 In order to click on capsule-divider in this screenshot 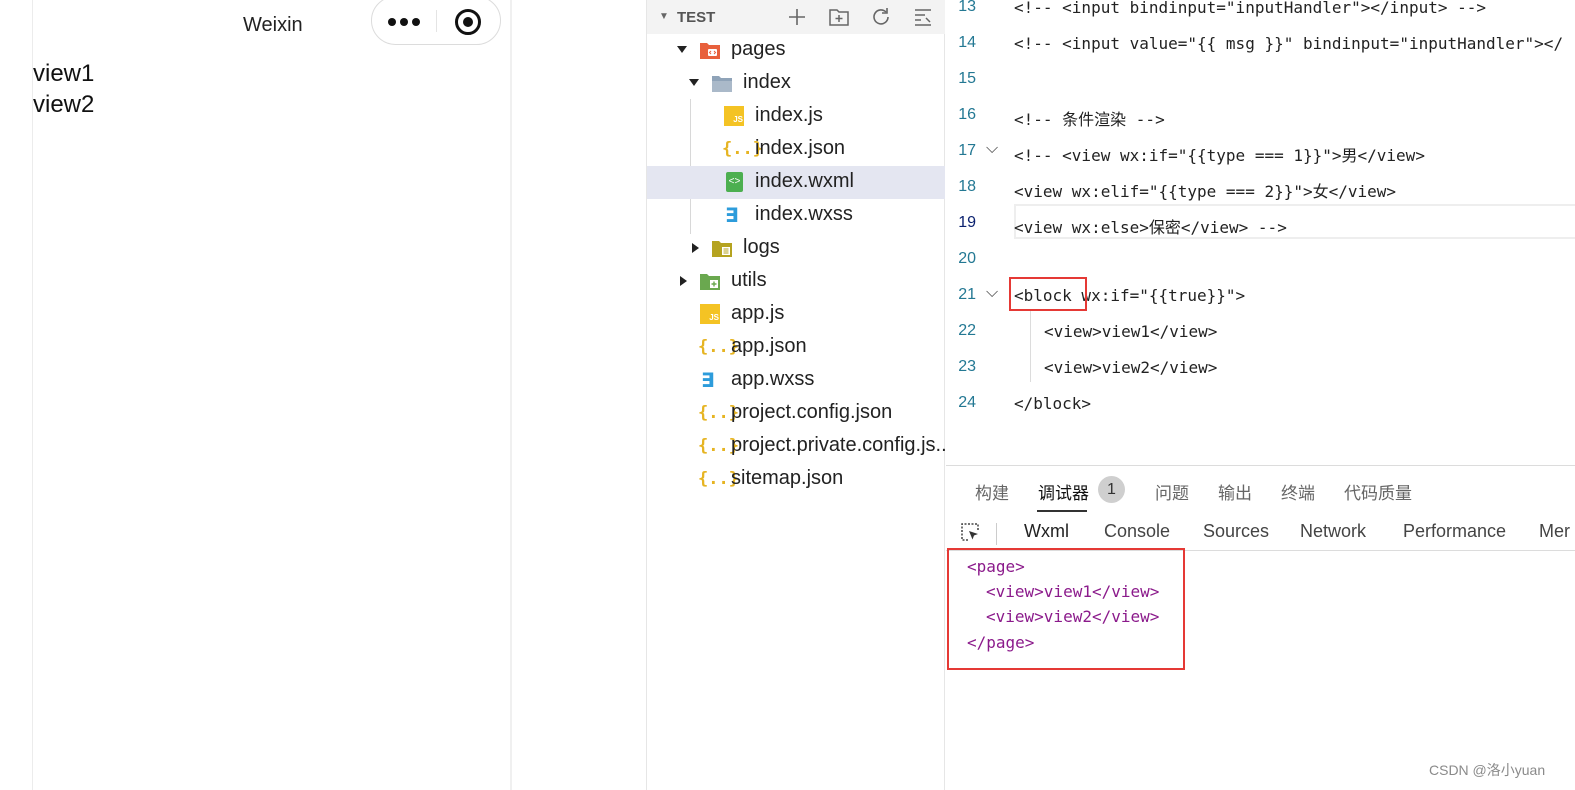, I will do `click(436, 21)`.